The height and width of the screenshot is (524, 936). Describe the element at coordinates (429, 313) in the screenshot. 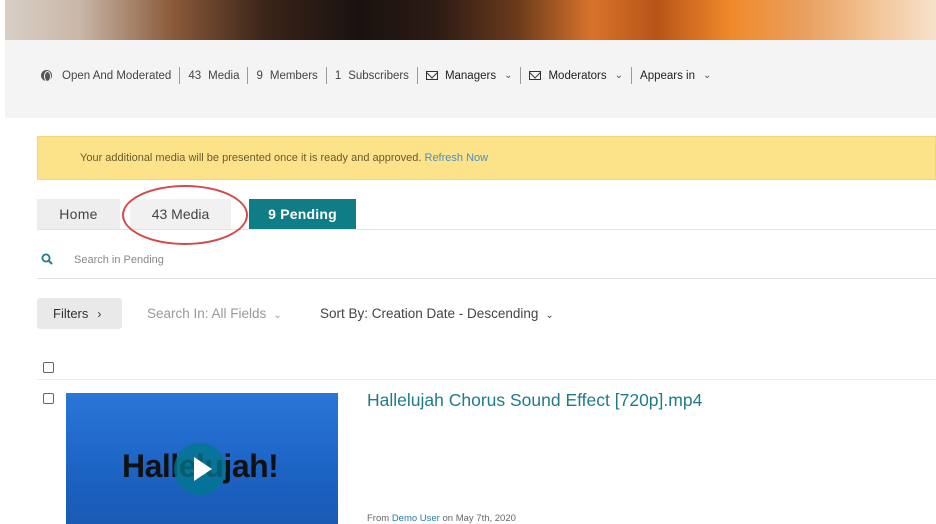

I see `sort-by-label: Sort By: Creation Date - Descending` at that location.